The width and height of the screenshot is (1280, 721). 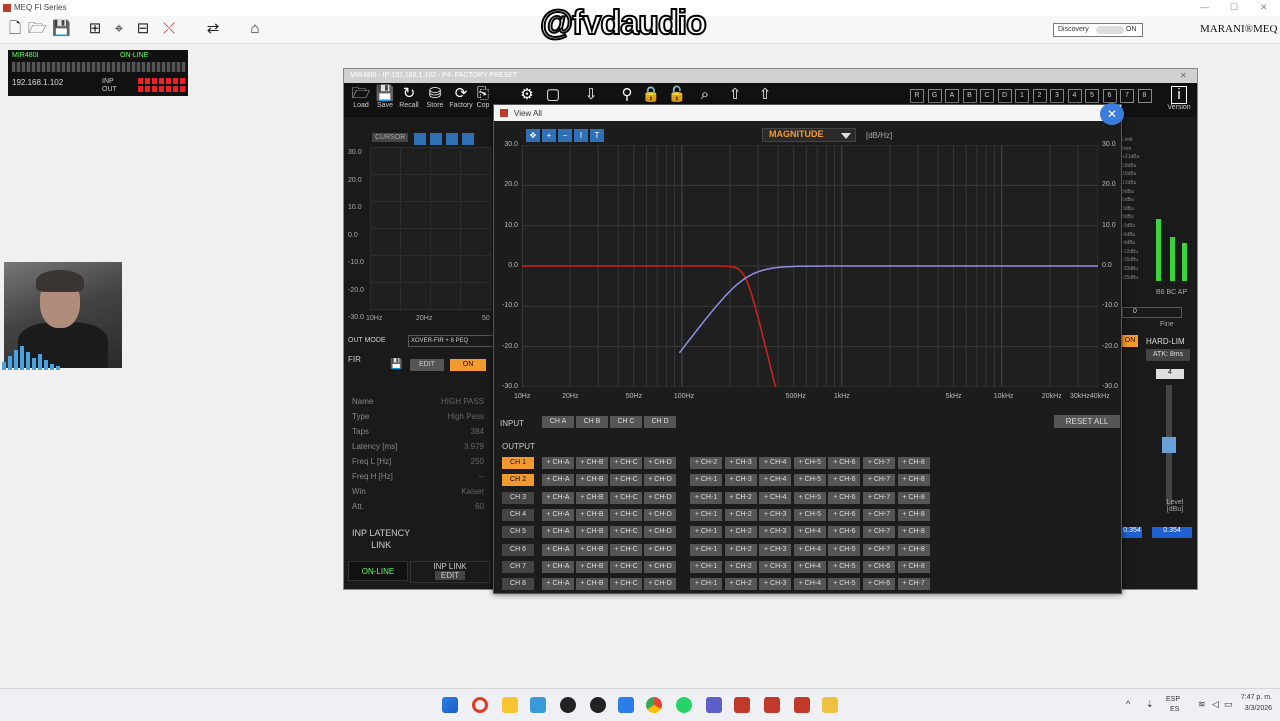 What do you see at coordinates (378, 571) in the screenshot?
I see `online-button: ON-LINE` at bounding box center [378, 571].